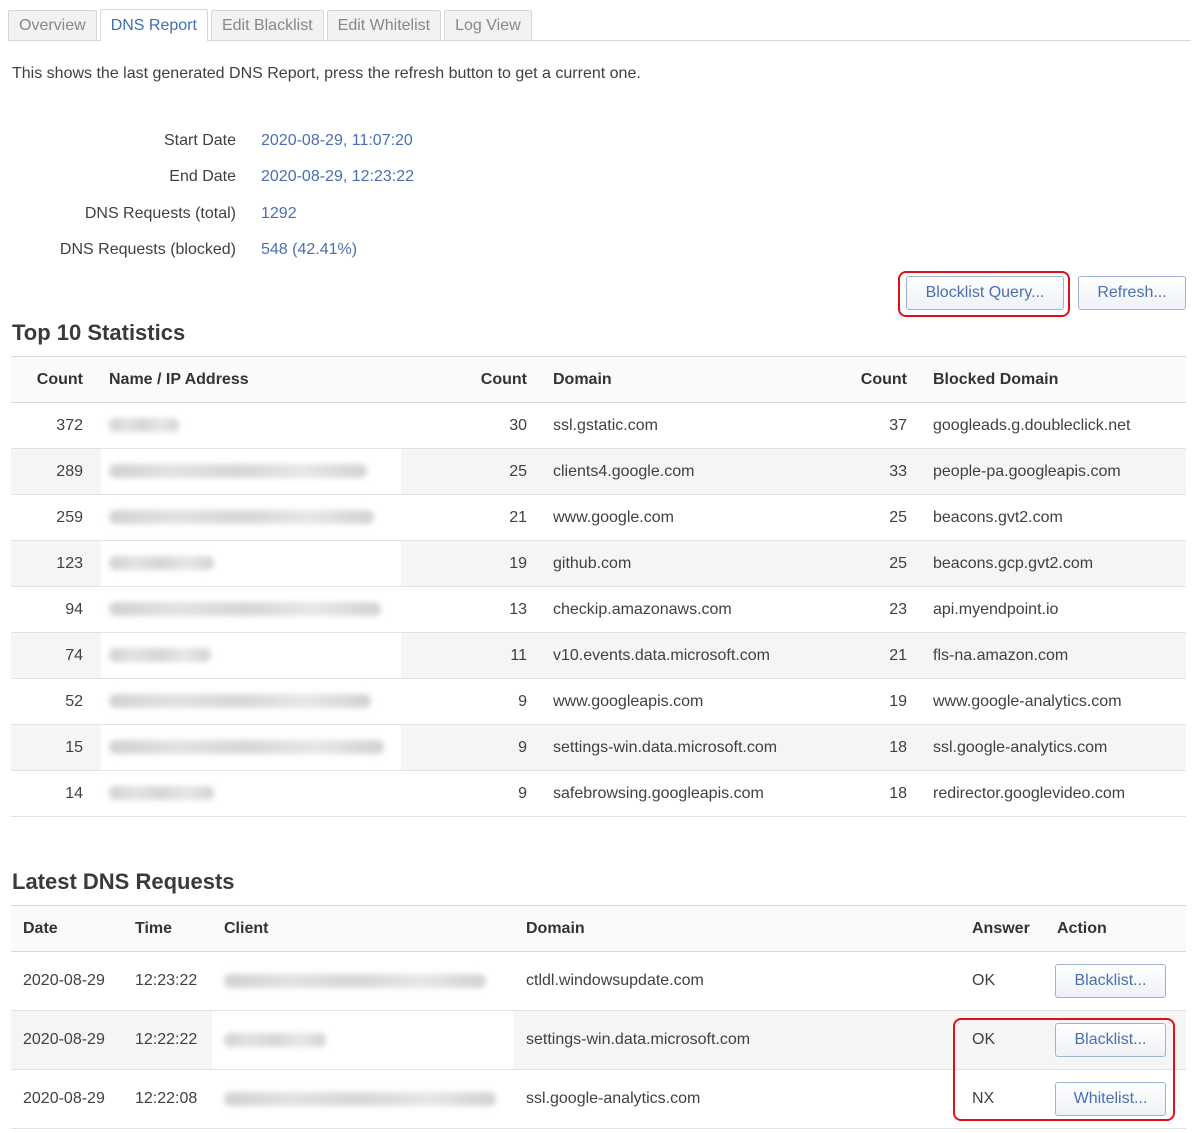 The width and height of the screenshot is (1200, 1133). I want to click on client-count: 289, so click(56, 471).